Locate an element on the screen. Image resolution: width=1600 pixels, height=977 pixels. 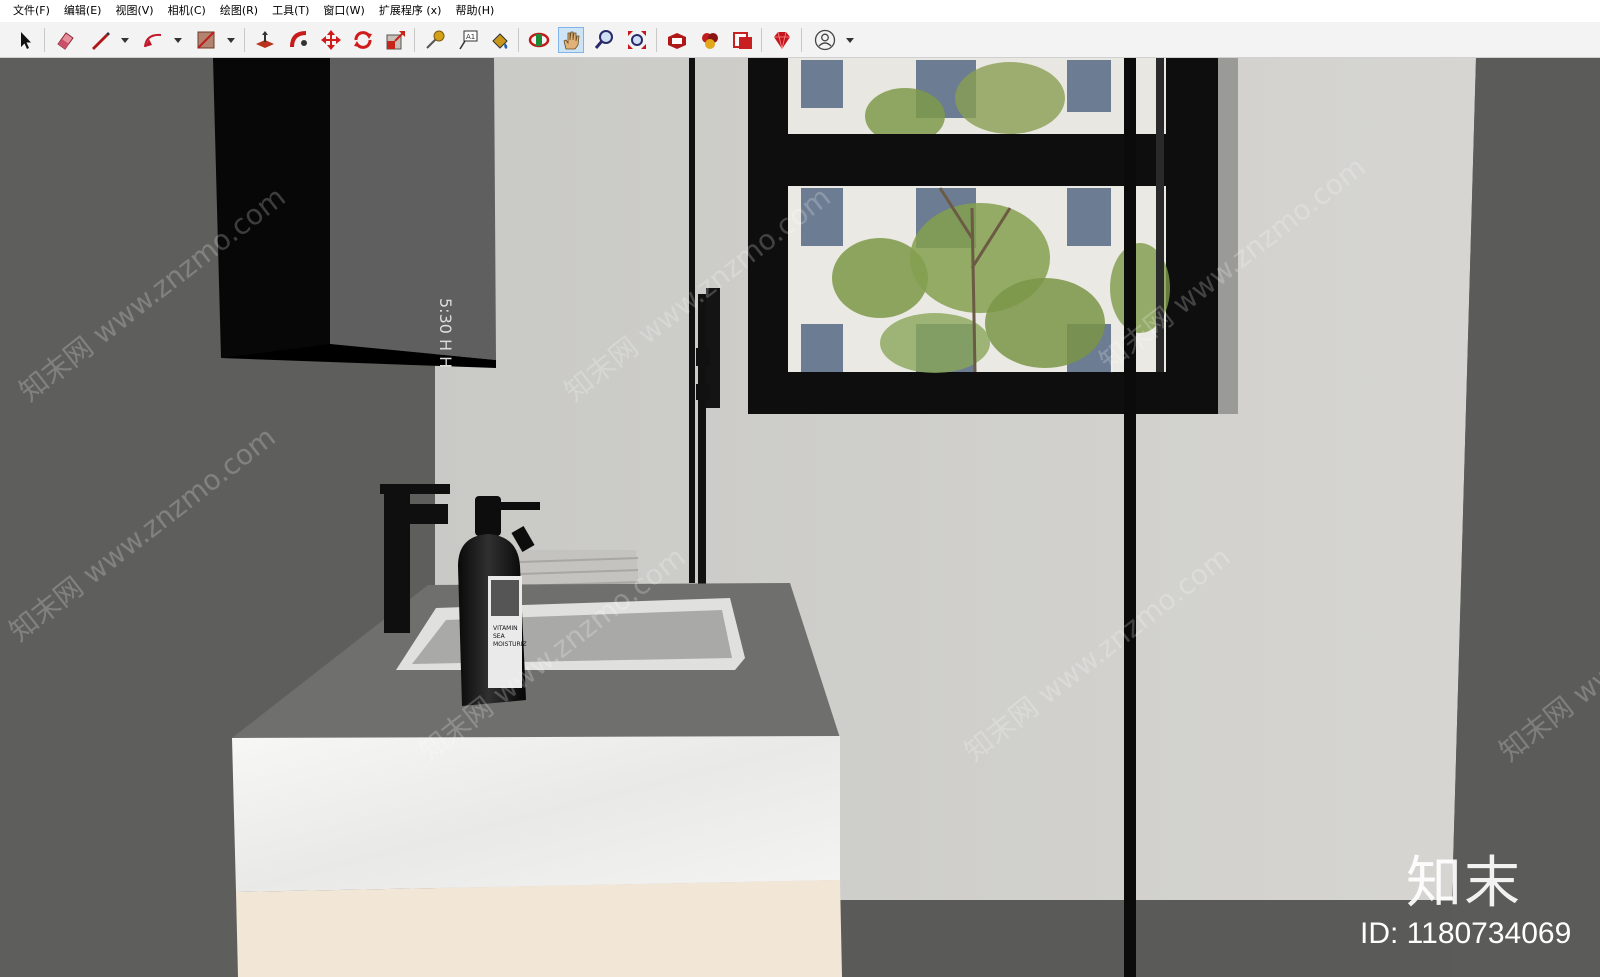
menu-extensions: 扩展程序 (x) is located at coordinates (410, 11).